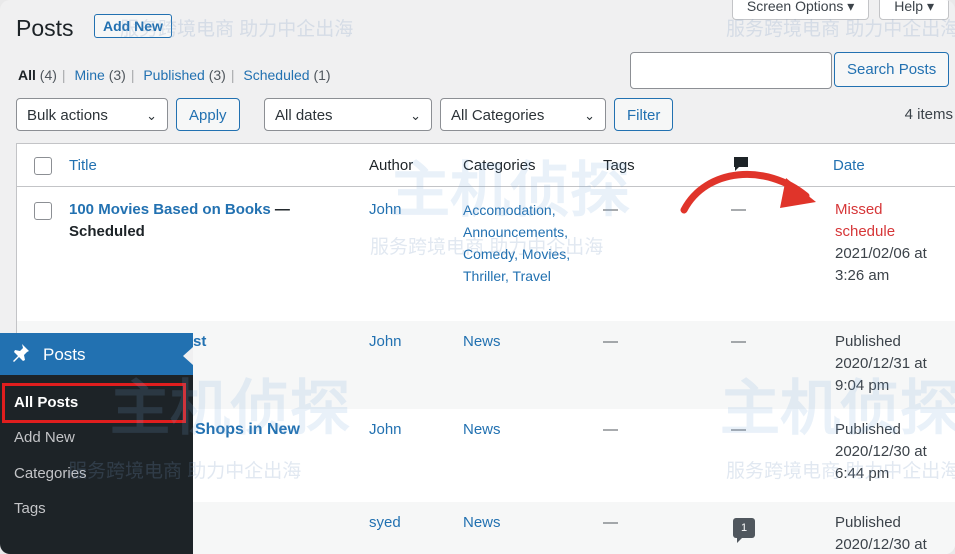 This screenshot has width=955, height=554. I want to click on column-title: Title, so click(83, 165).